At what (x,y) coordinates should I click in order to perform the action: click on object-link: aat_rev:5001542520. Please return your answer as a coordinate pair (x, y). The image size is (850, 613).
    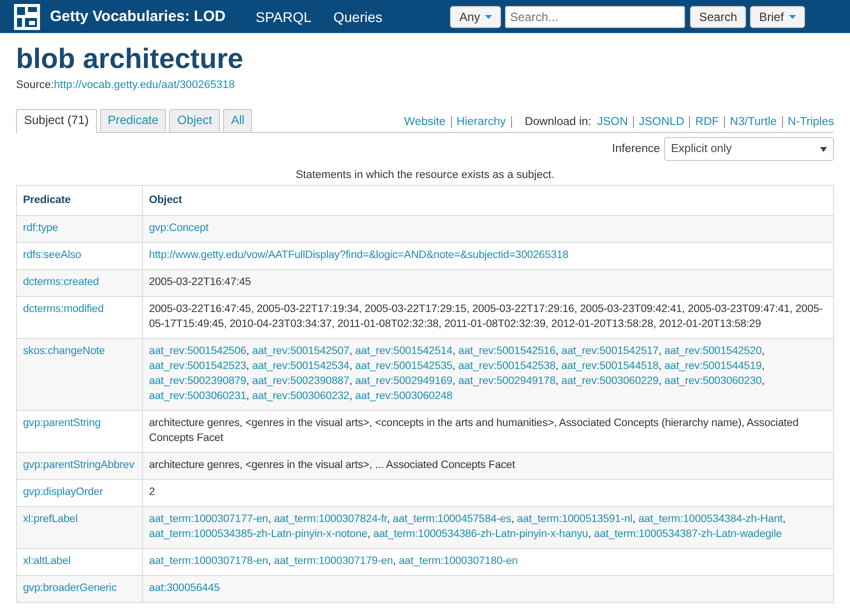
    Looking at the image, I should click on (713, 351).